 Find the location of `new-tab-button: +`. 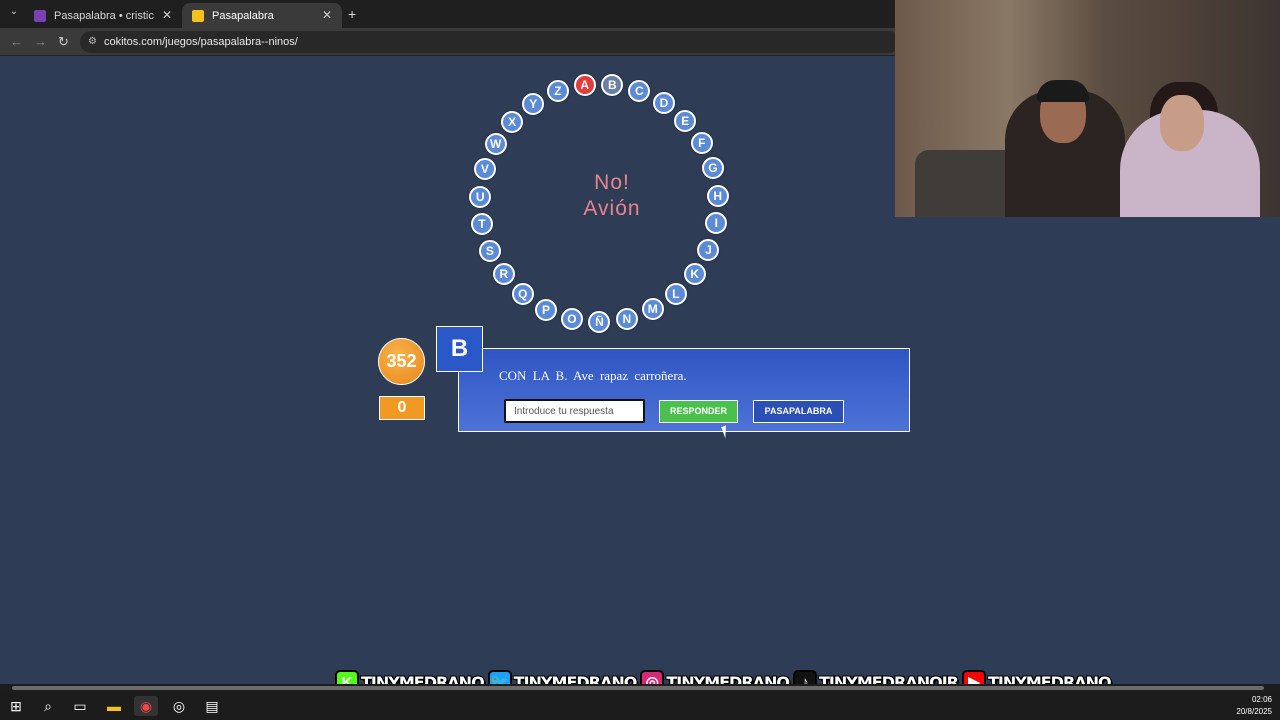

new-tab-button: + is located at coordinates (352, 14).